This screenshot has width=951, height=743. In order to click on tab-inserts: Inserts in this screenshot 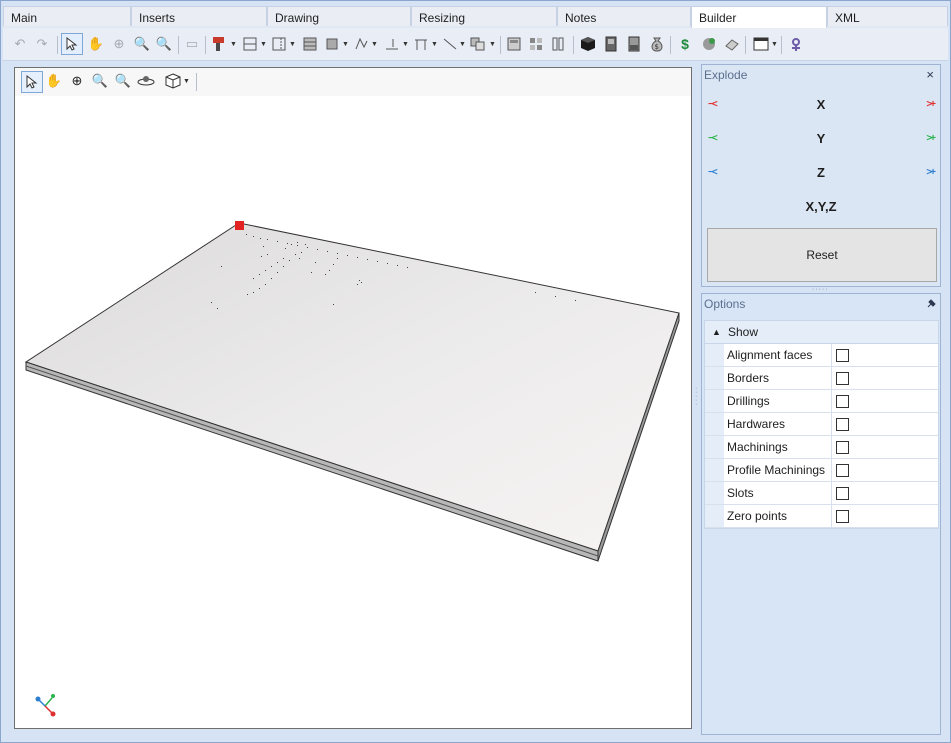, I will do `click(199, 16)`.